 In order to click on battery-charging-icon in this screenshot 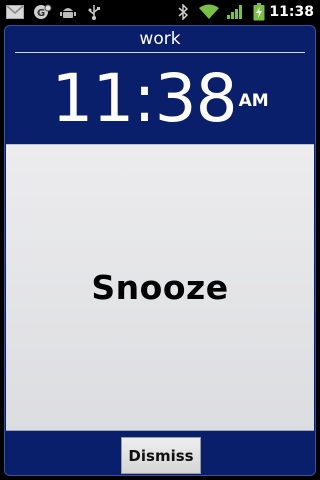, I will do `click(259, 12)`.